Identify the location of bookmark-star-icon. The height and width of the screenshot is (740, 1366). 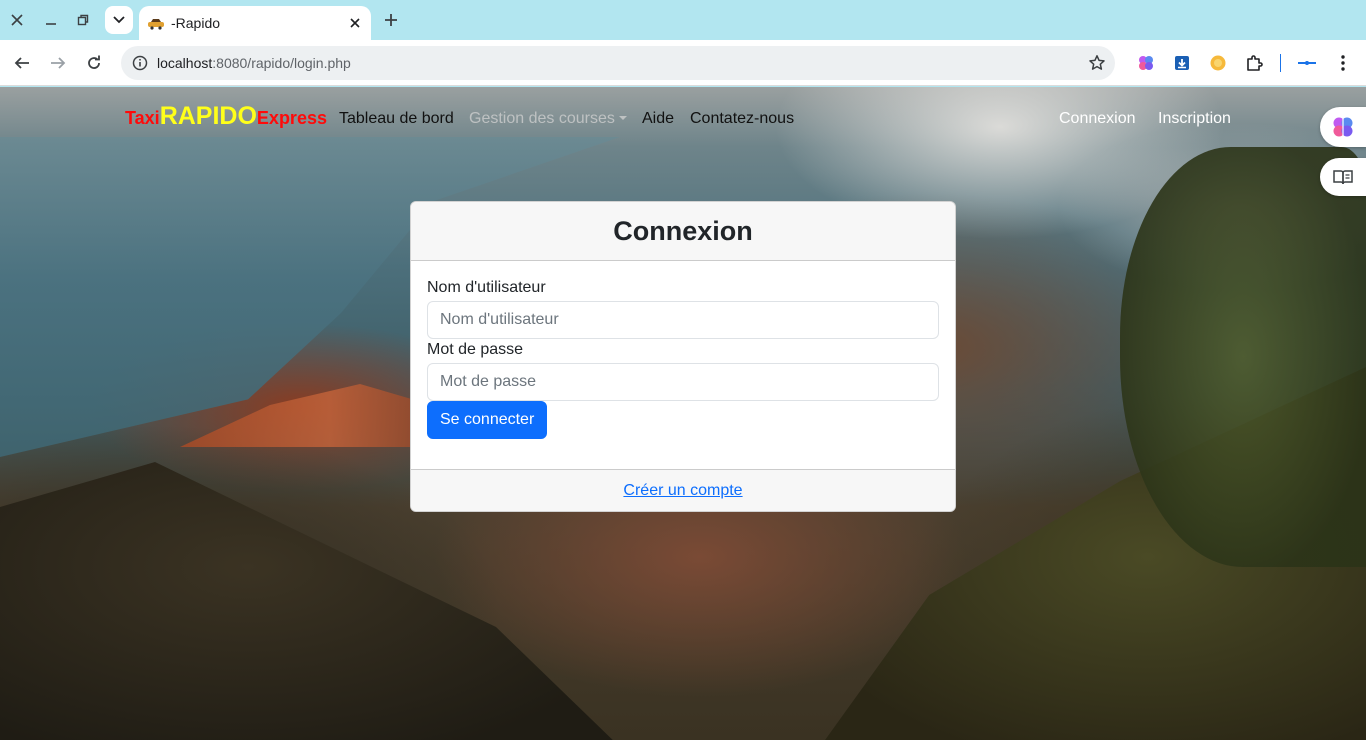
(1097, 63).